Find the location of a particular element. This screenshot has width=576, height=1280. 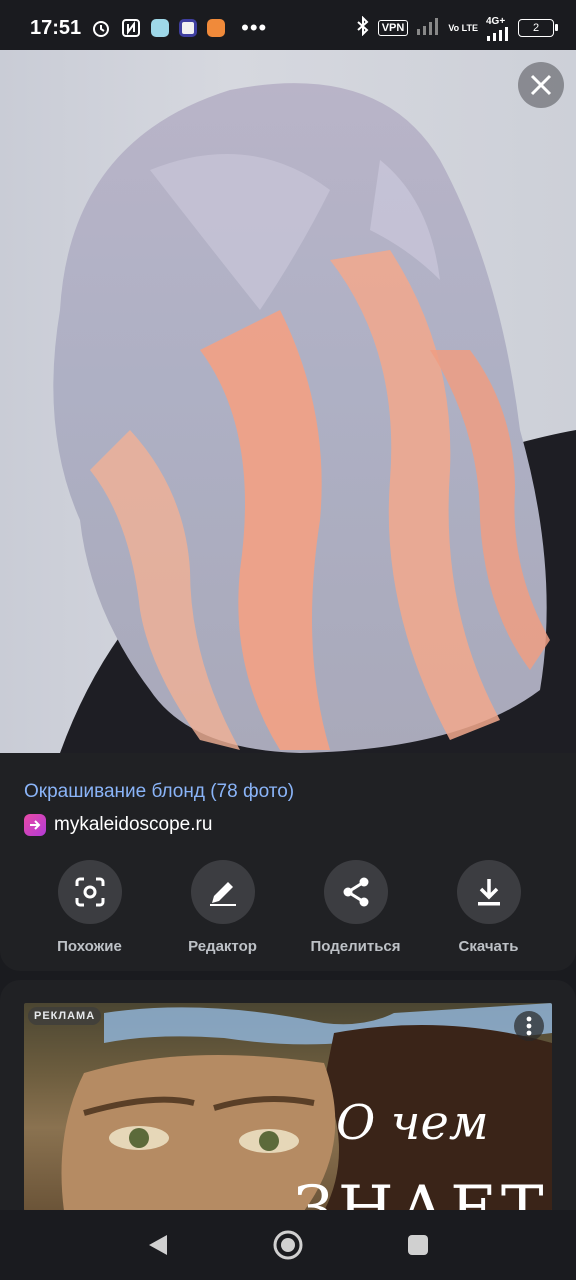

editor-label: Редактор is located at coordinates (222, 946).